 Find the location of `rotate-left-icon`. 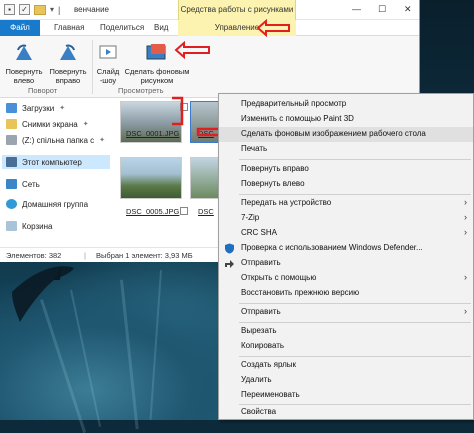

rotate-left-icon is located at coordinates (24, 53).